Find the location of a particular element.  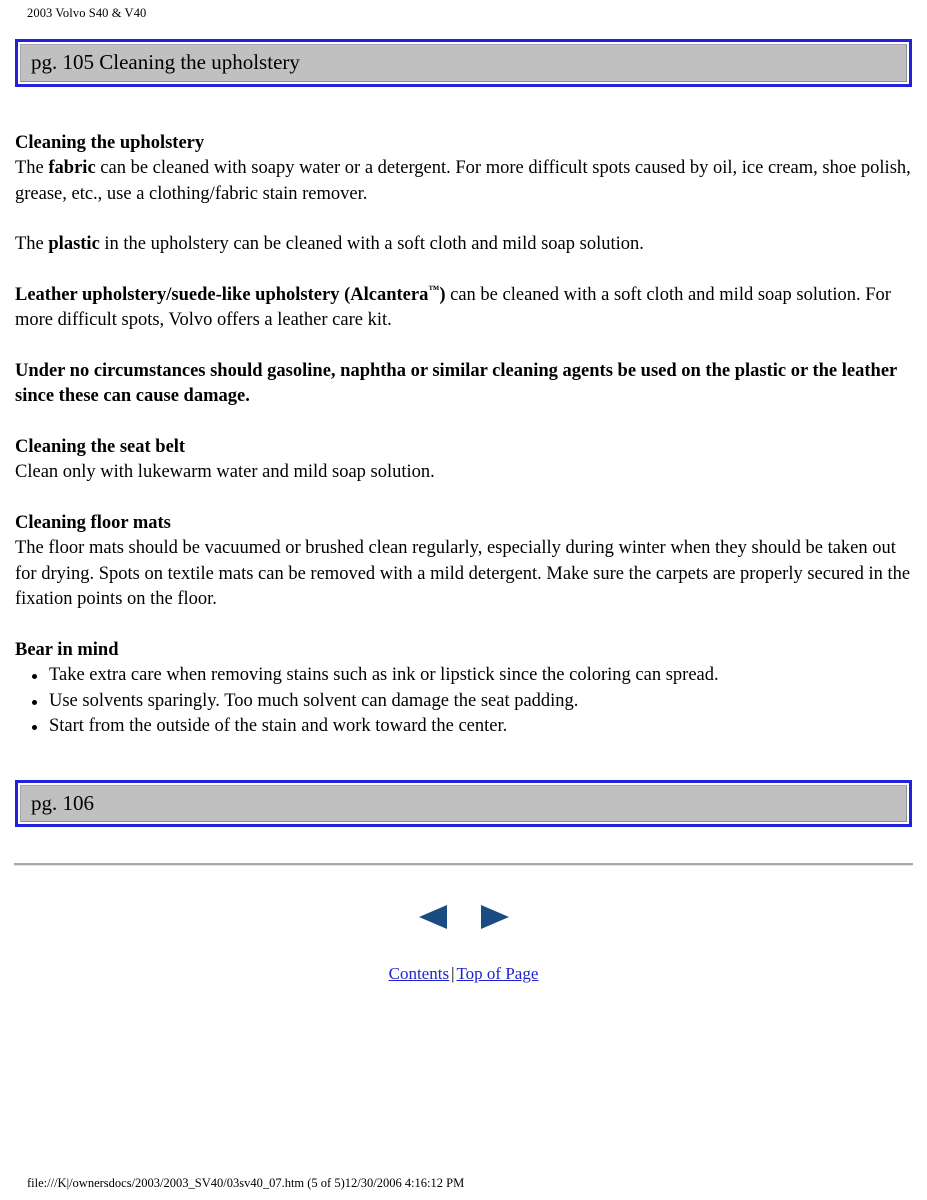

top-of-page-link: Top of Page is located at coordinates (497, 973).